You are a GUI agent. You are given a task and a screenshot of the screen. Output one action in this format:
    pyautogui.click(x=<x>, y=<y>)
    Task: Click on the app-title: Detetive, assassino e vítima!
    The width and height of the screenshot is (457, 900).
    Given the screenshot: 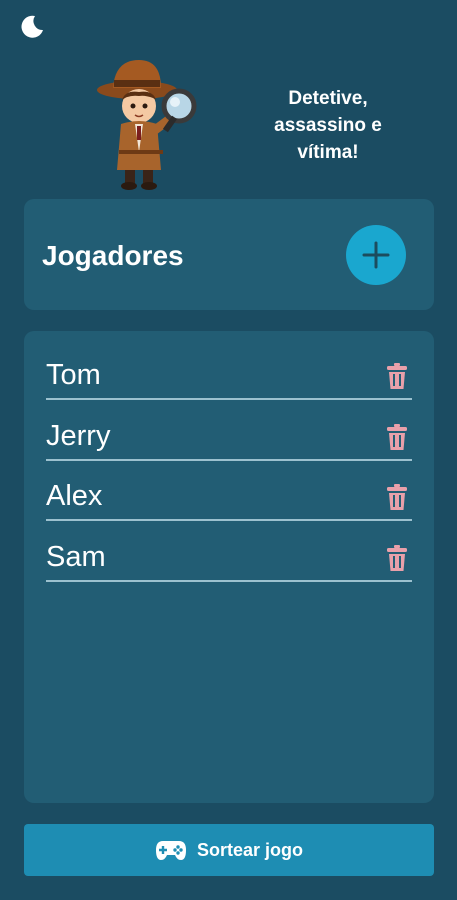 What is the action you would take?
    pyautogui.click(x=328, y=125)
    